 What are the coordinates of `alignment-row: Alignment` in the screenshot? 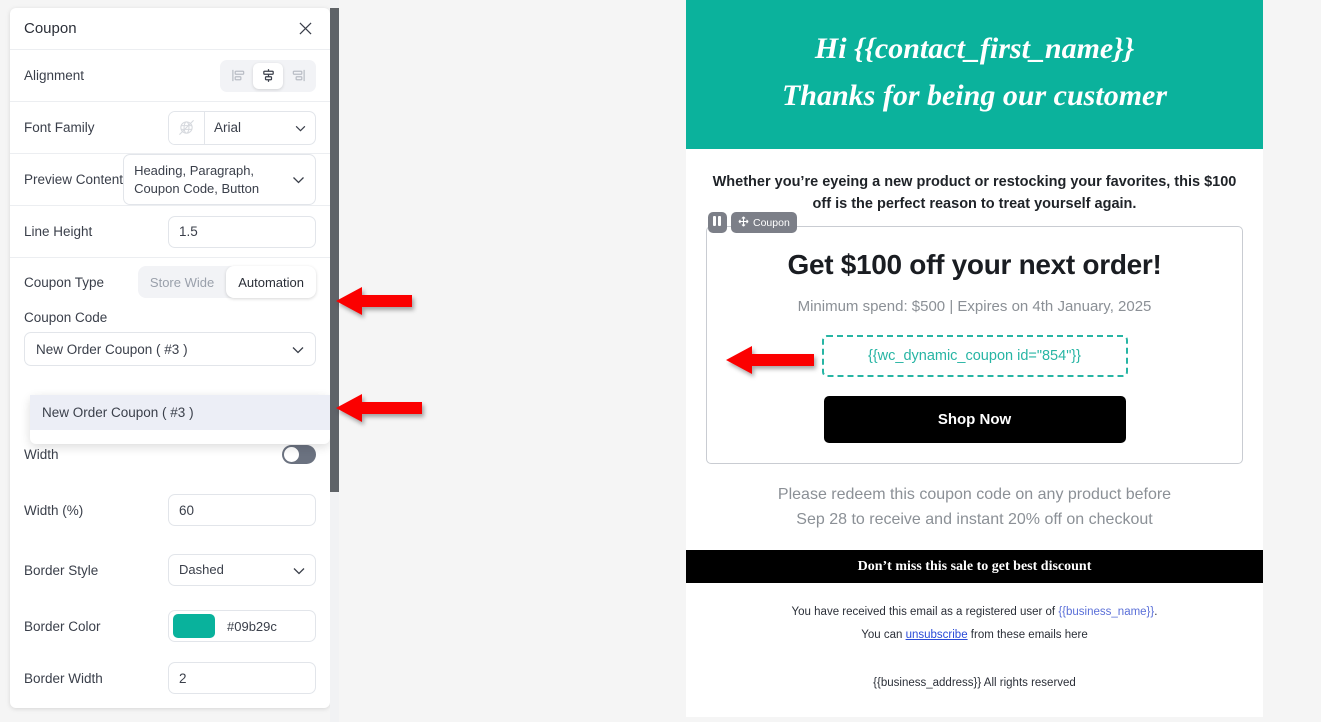 It's located at (170, 76).